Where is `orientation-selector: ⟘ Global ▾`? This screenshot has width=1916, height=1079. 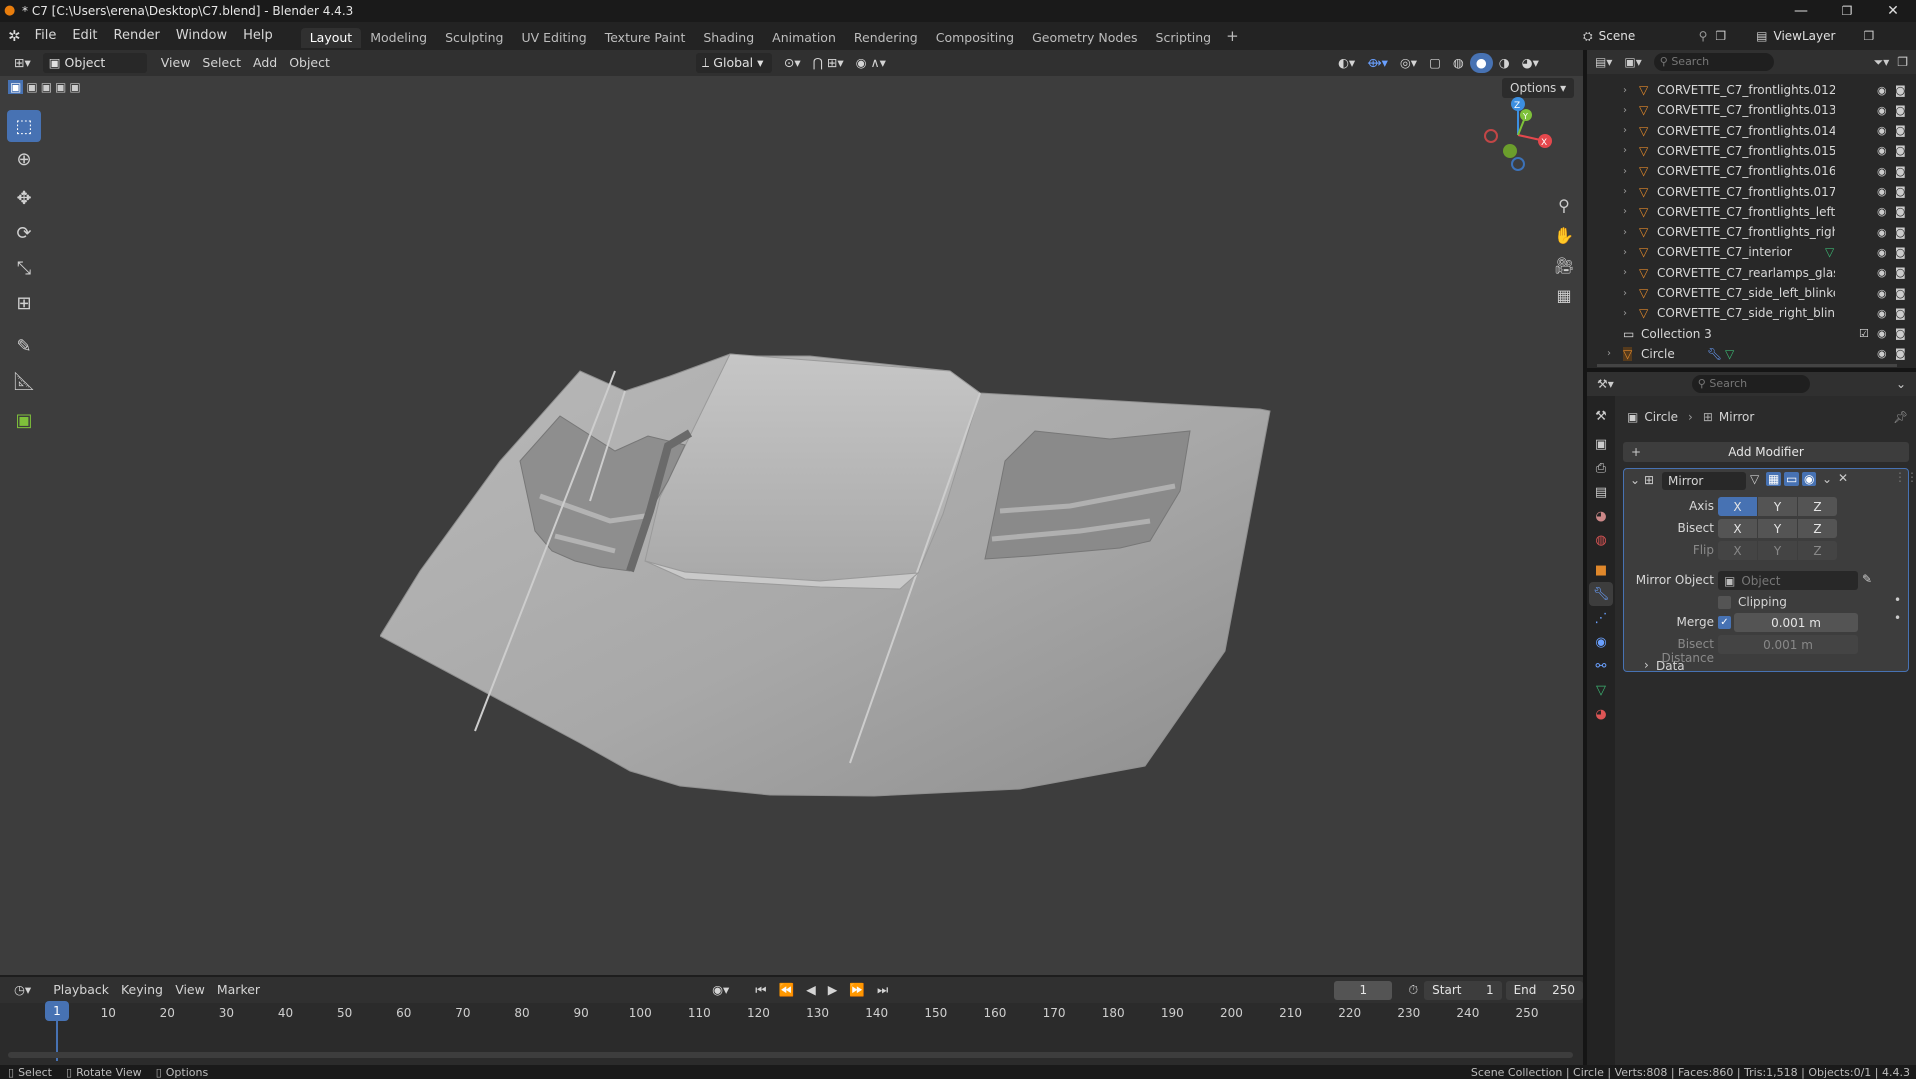 orientation-selector: ⟘ Global ▾ is located at coordinates (733, 63).